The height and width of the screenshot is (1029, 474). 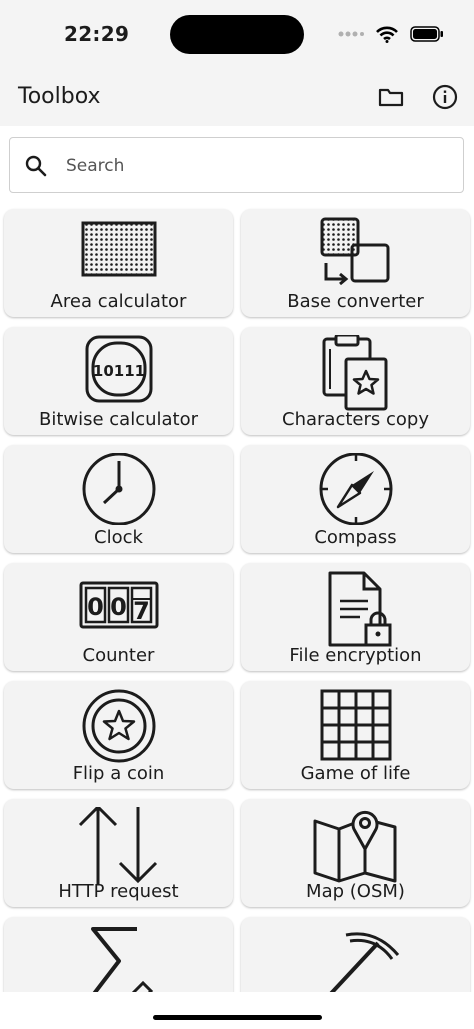 What do you see at coordinates (118, 773) in the screenshot?
I see `tool-label: Flip a coin` at bounding box center [118, 773].